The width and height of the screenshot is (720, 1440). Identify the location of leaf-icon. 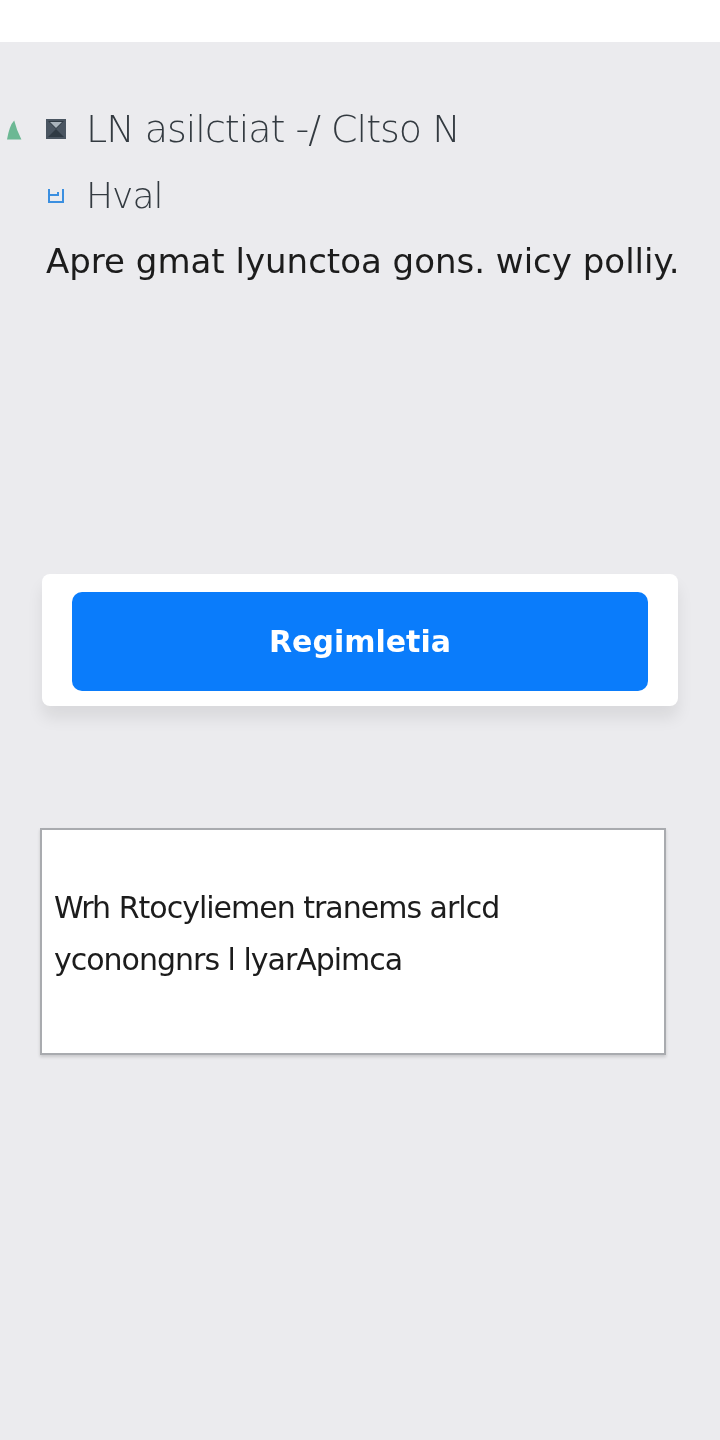
(13, 130).